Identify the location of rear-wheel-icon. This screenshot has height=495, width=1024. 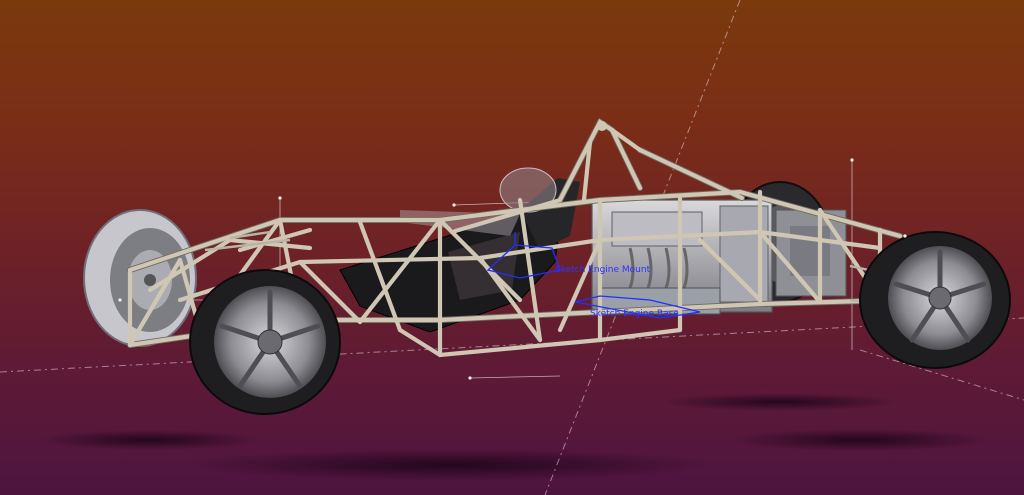
(150, 280).